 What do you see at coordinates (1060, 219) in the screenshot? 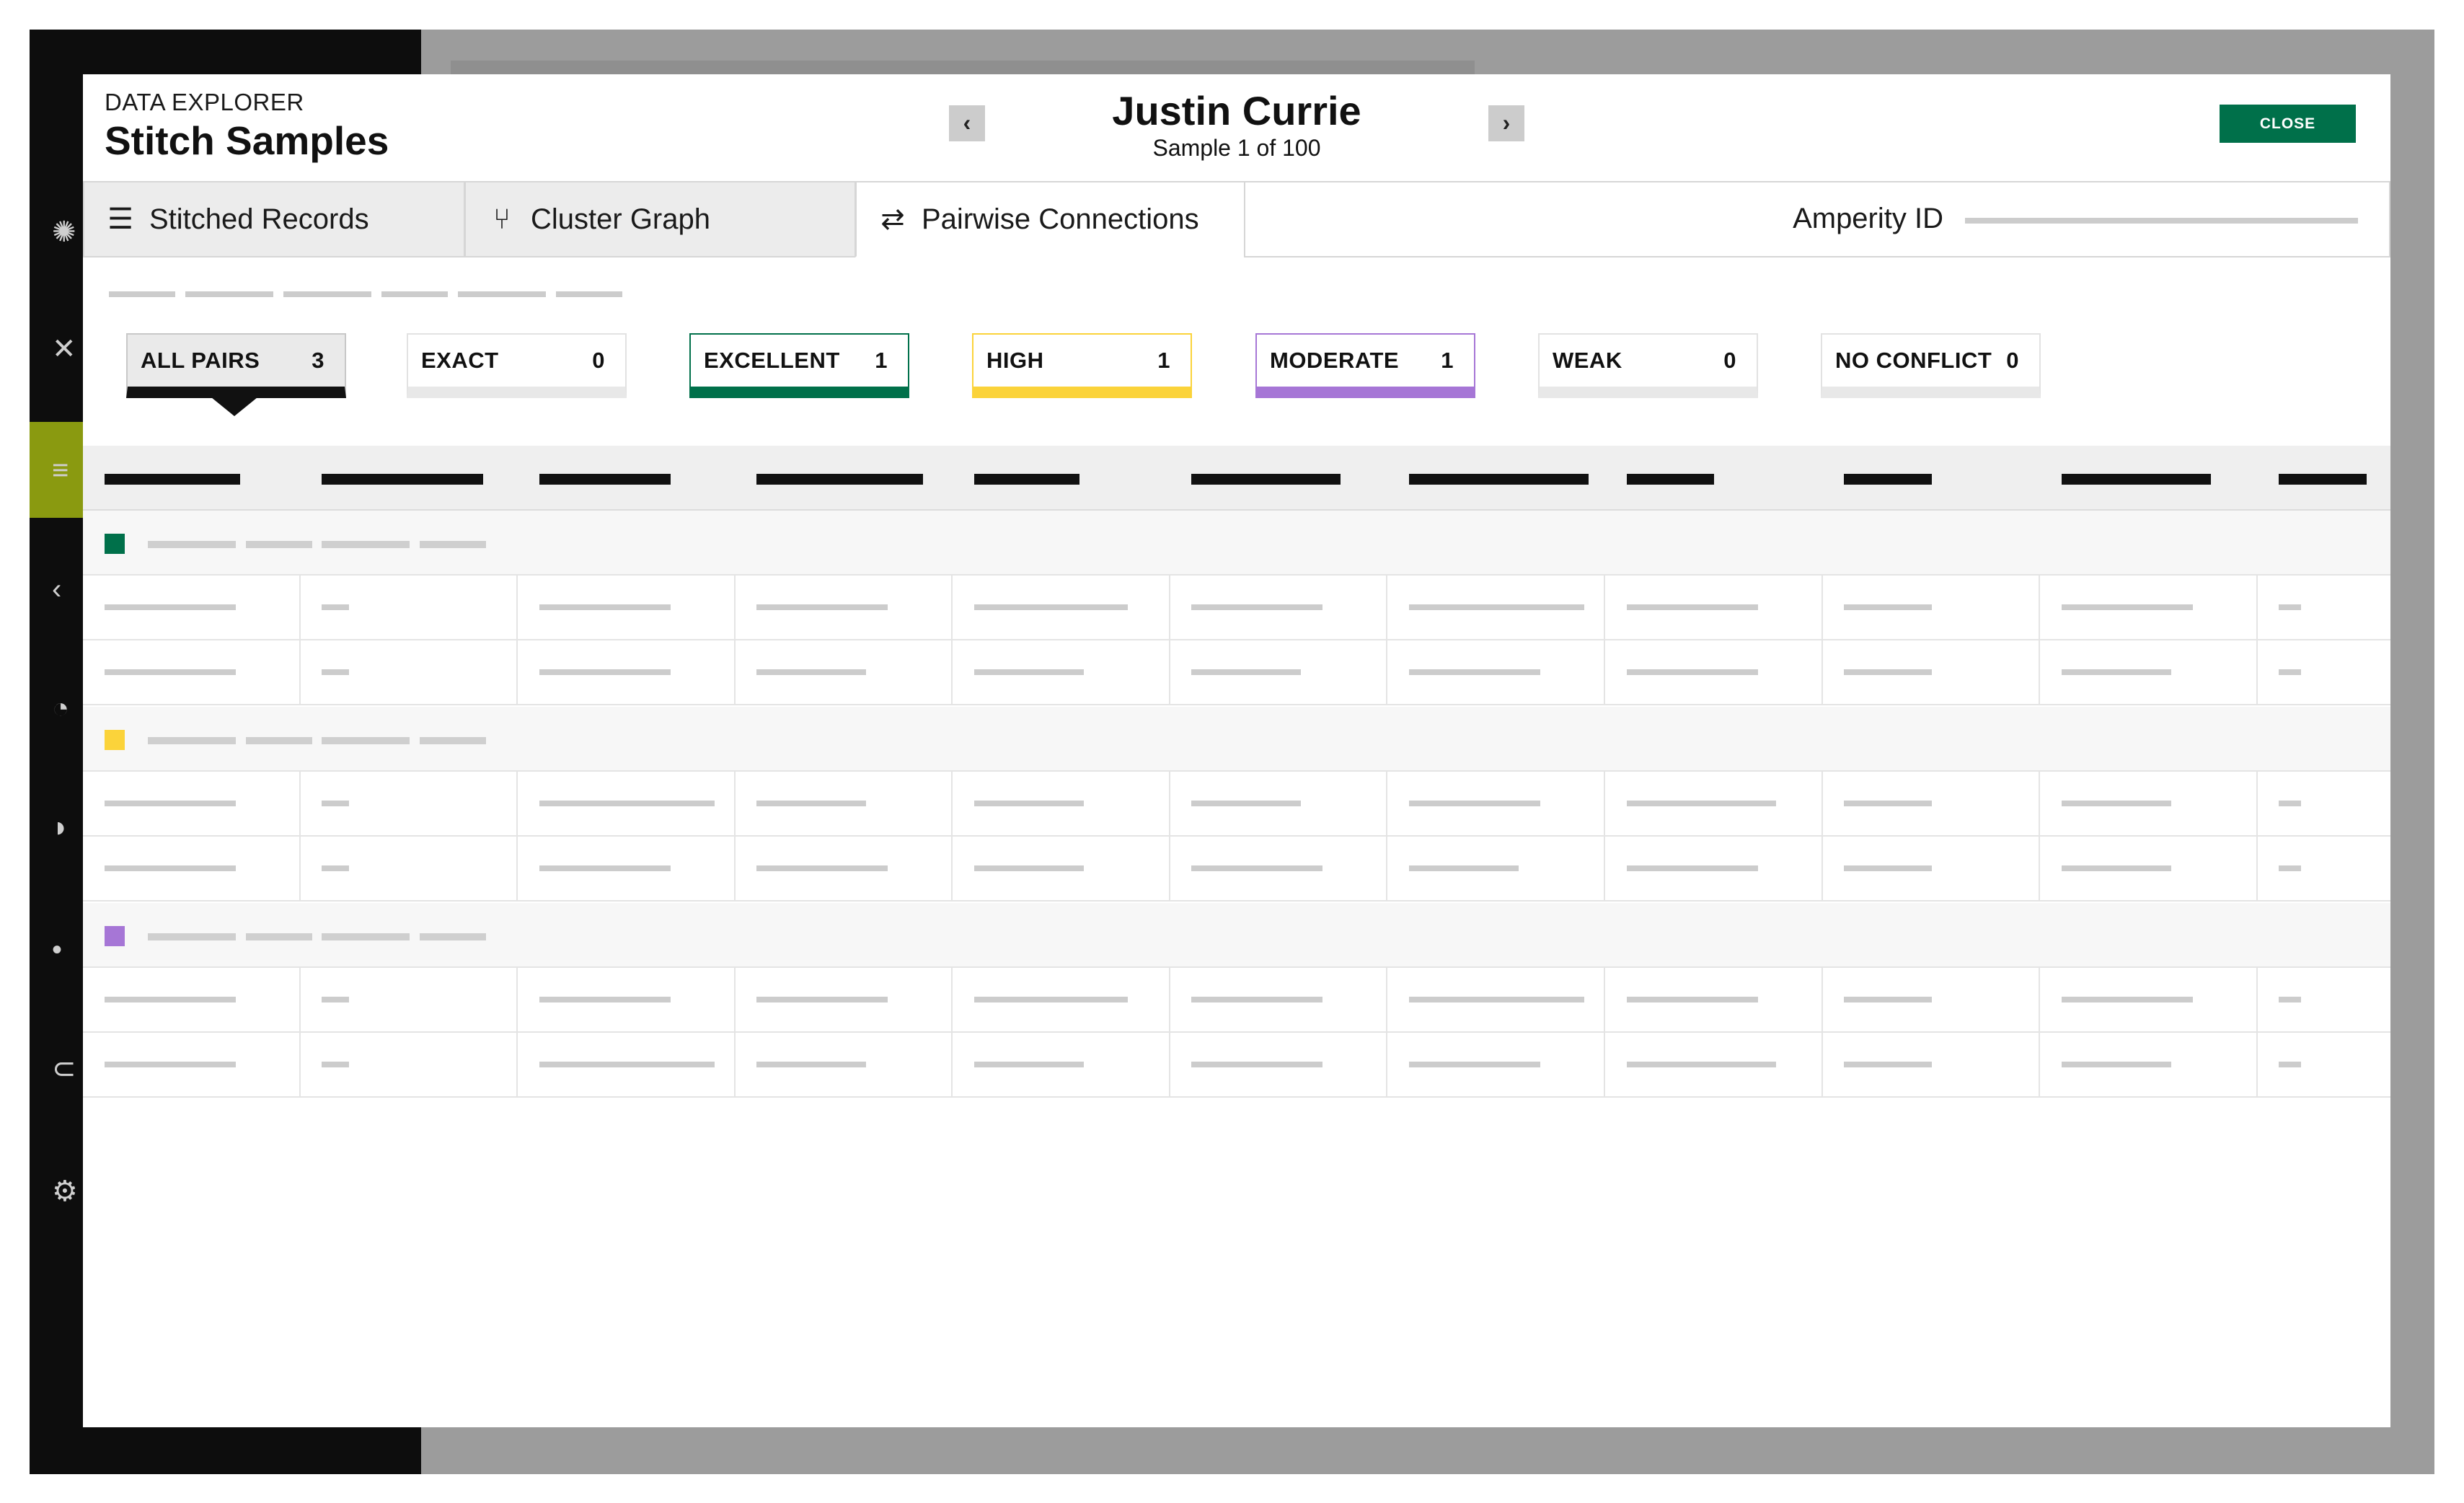
I see `tab-label: Pairwise Connections` at bounding box center [1060, 219].